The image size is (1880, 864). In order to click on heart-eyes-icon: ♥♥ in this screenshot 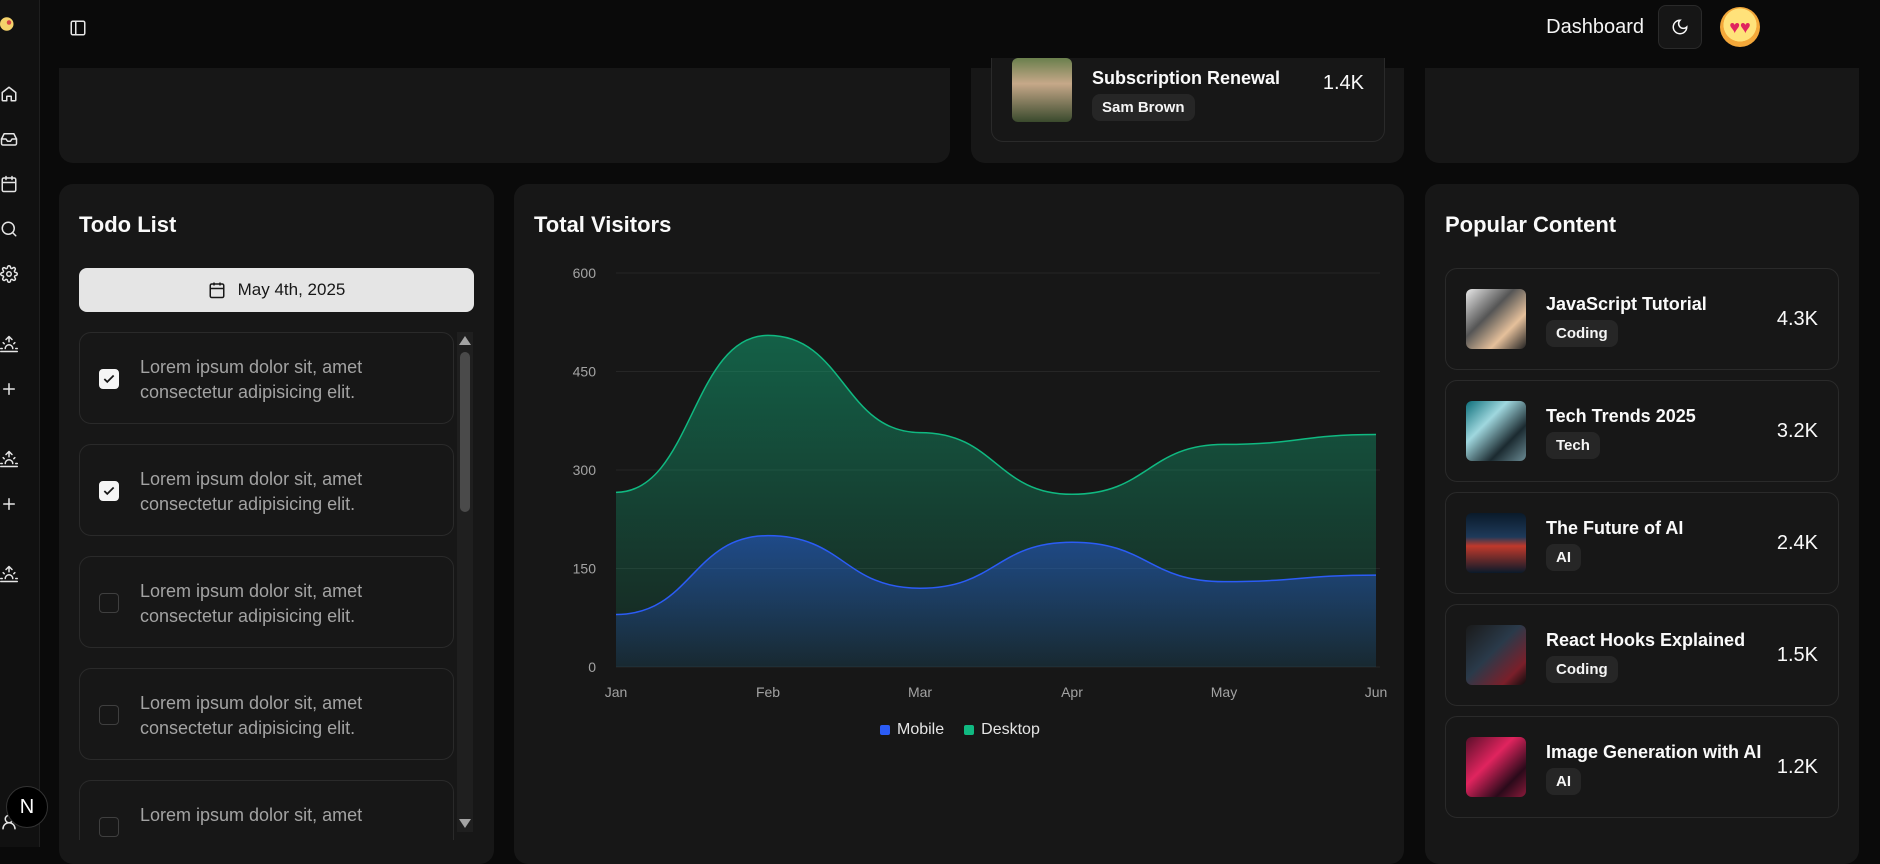, I will do `click(1740, 26)`.